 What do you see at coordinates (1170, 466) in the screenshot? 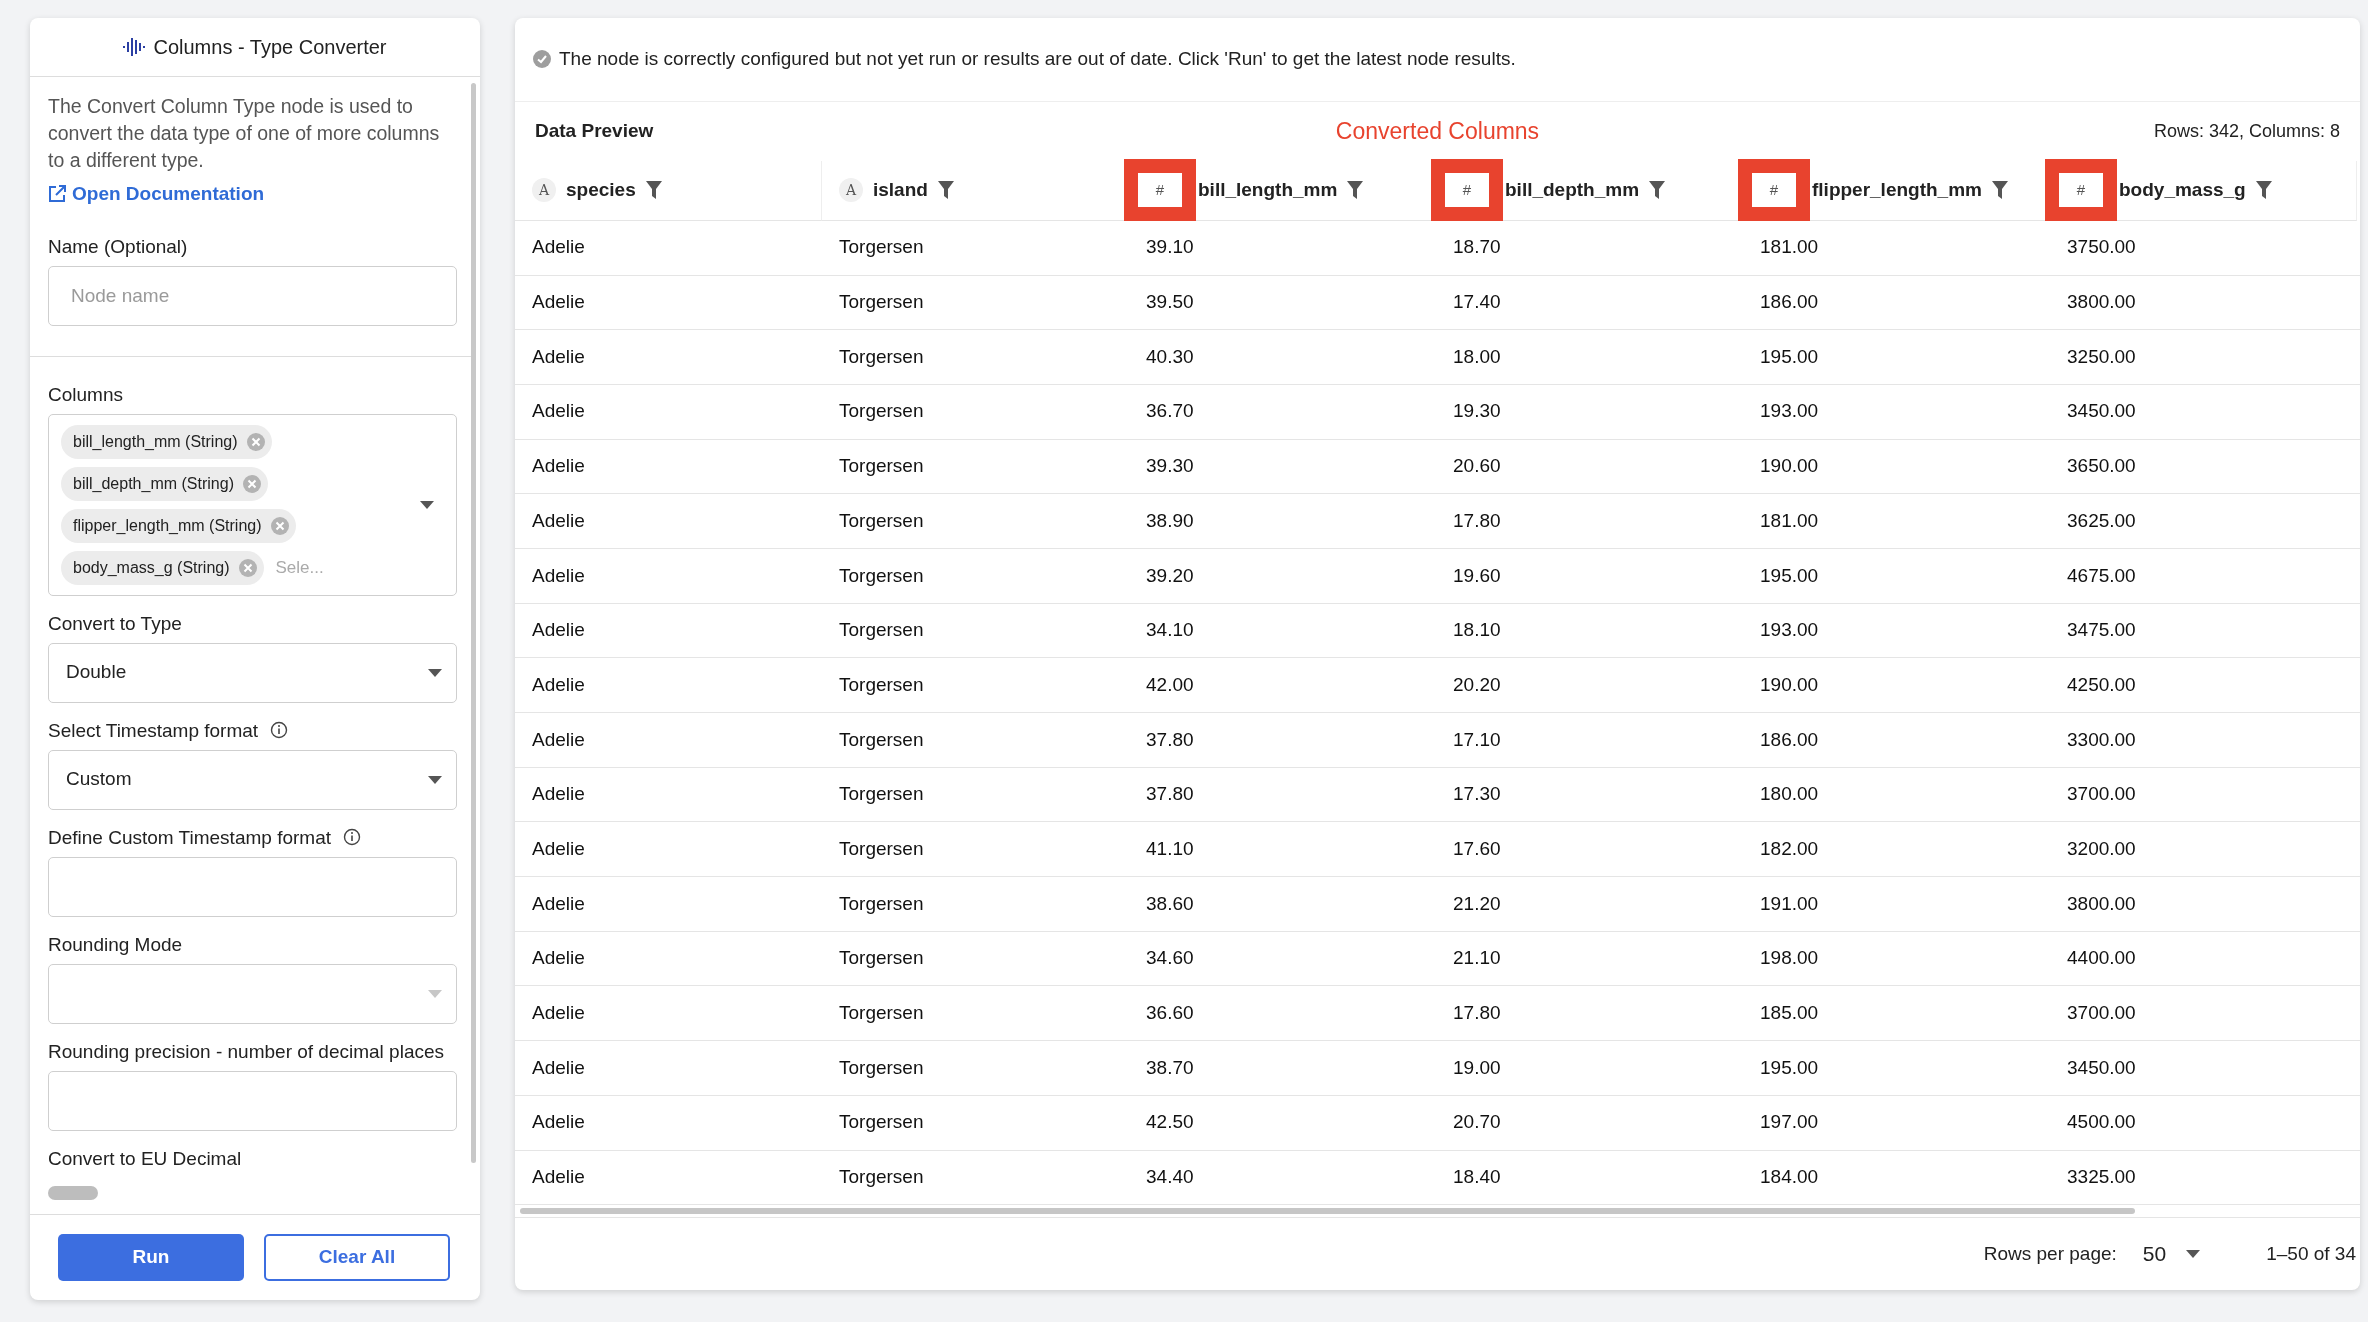
I see `table-cell-text: 39.30` at bounding box center [1170, 466].